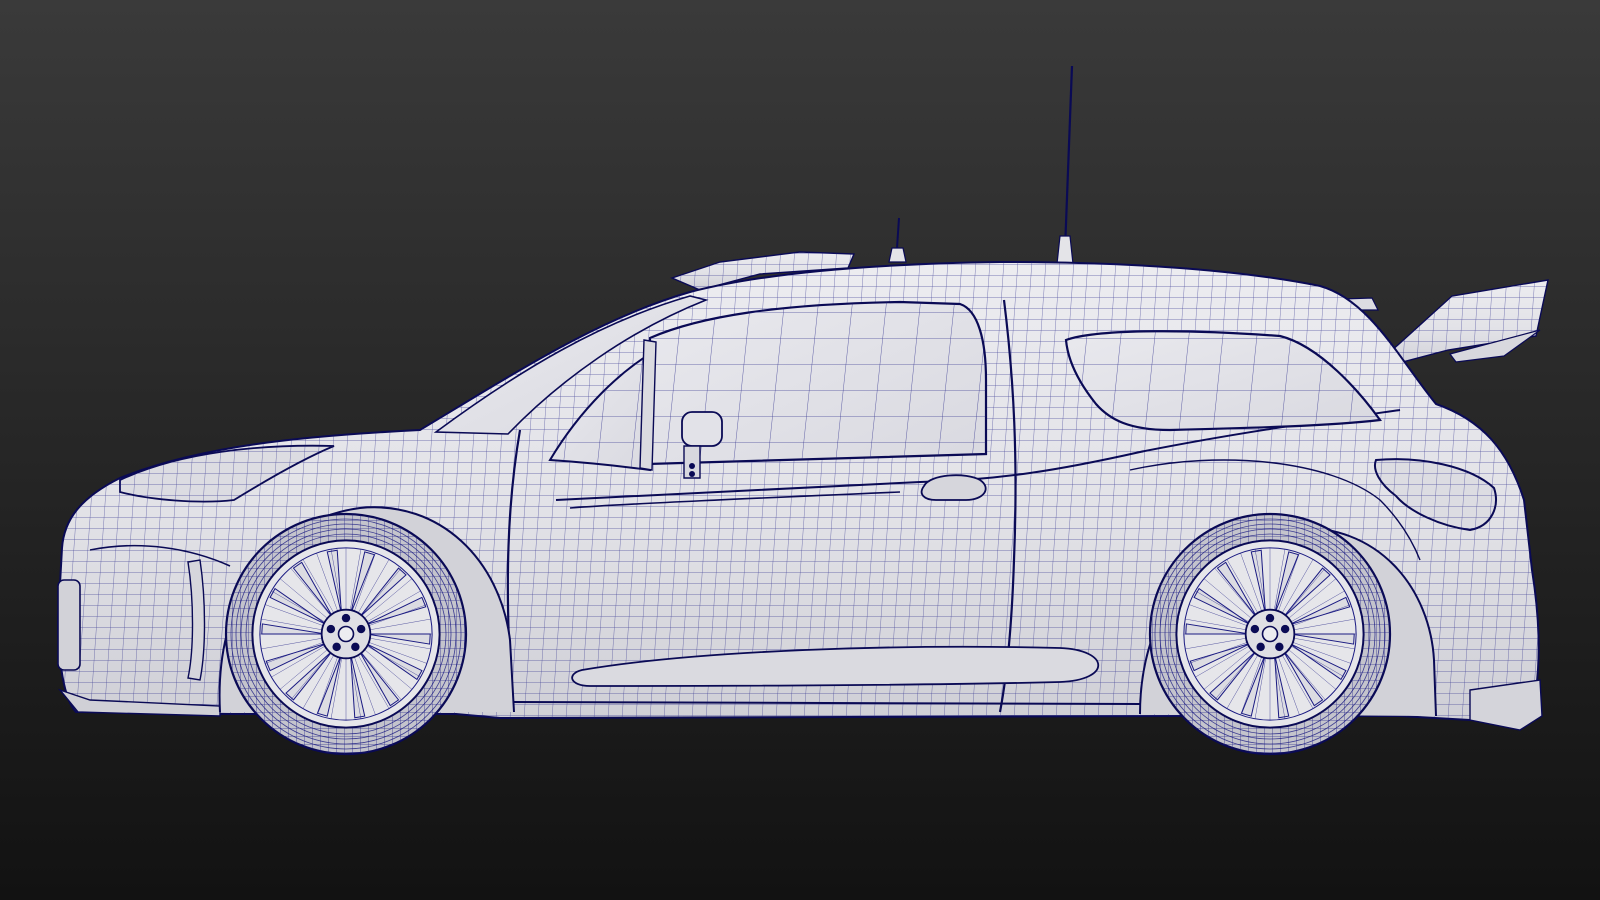  What do you see at coordinates (1065, 250) in the screenshot?
I see `antenna-base` at bounding box center [1065, 250].